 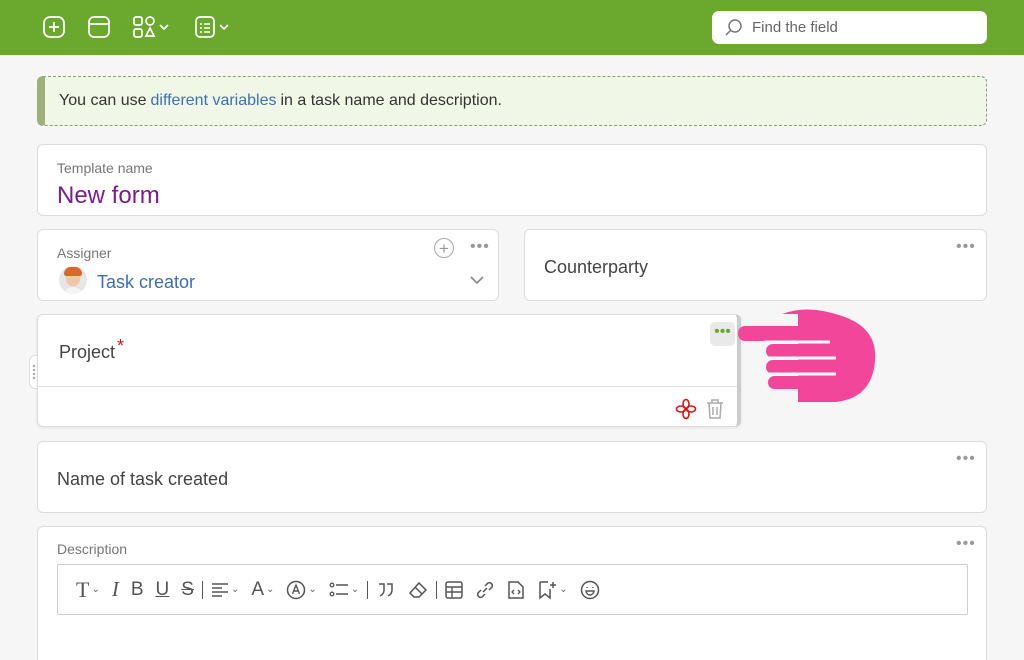 I want to click on italic-icon: I, so click(x=115, y=589).